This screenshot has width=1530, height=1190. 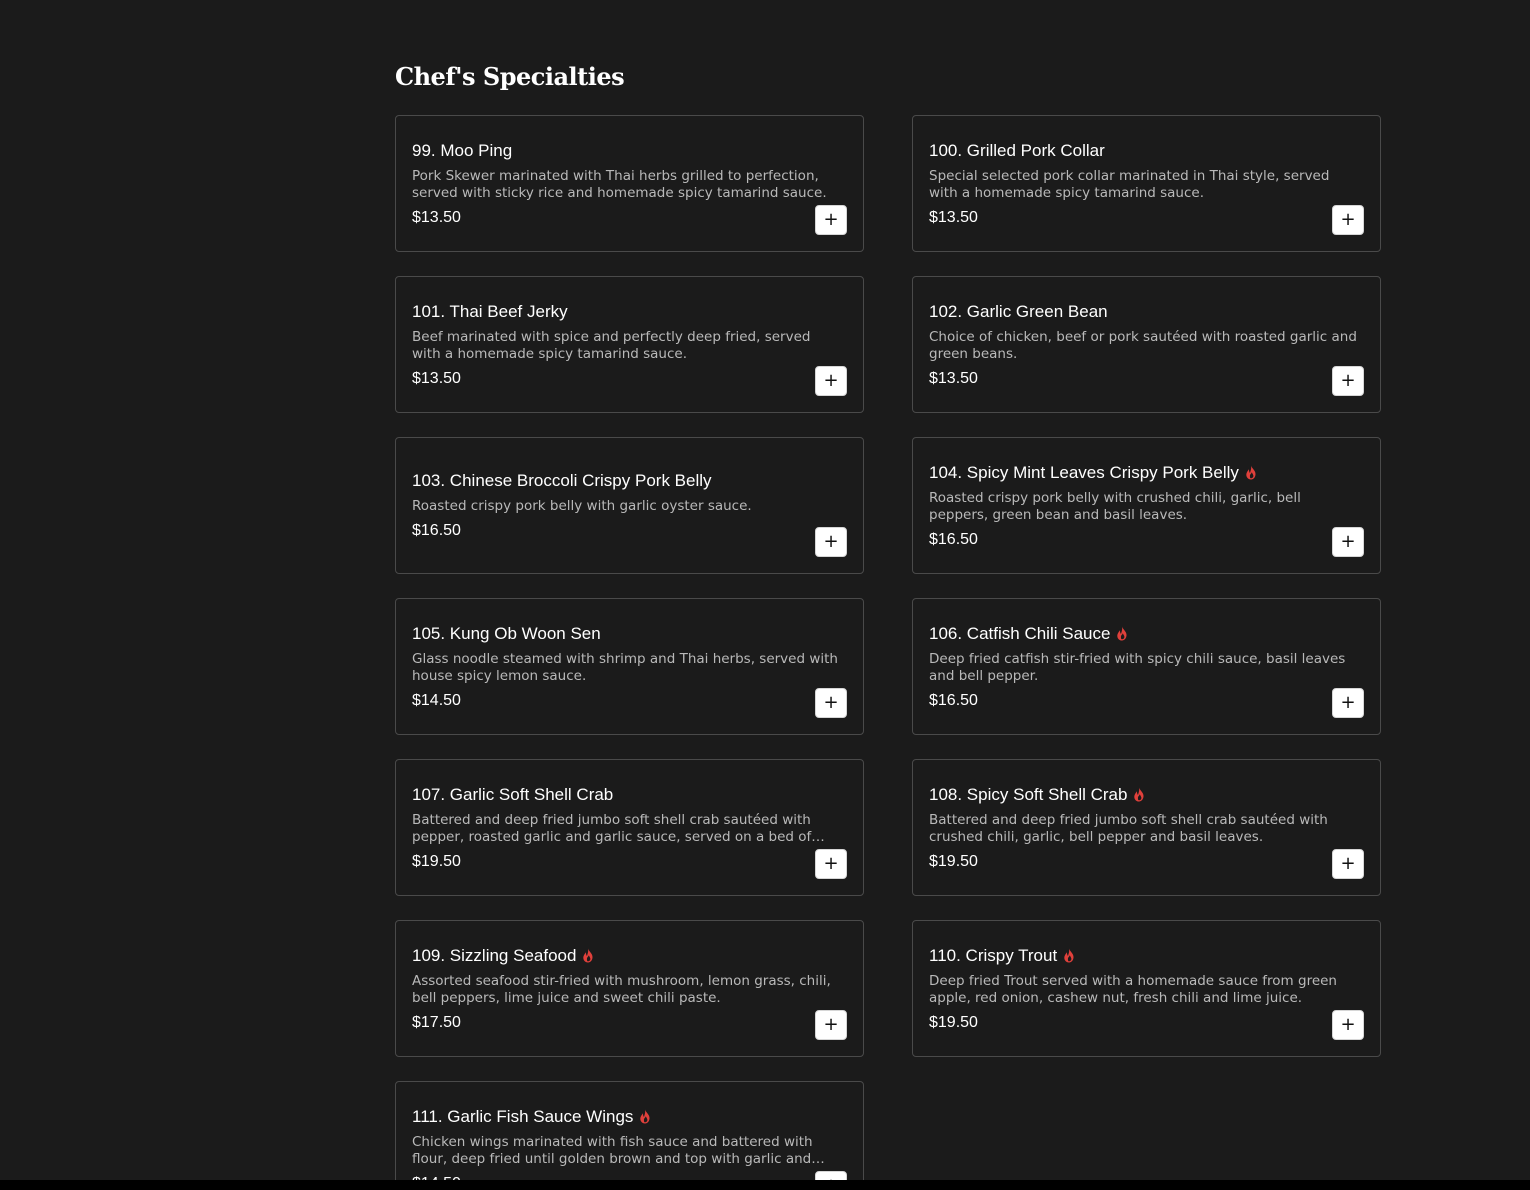 What do you see at coordinates (523, 1116) in the screenshot?
I see `menu-item-title: 111. Garlic Fish Sauce Wings` at bounding box center [523, 1116].